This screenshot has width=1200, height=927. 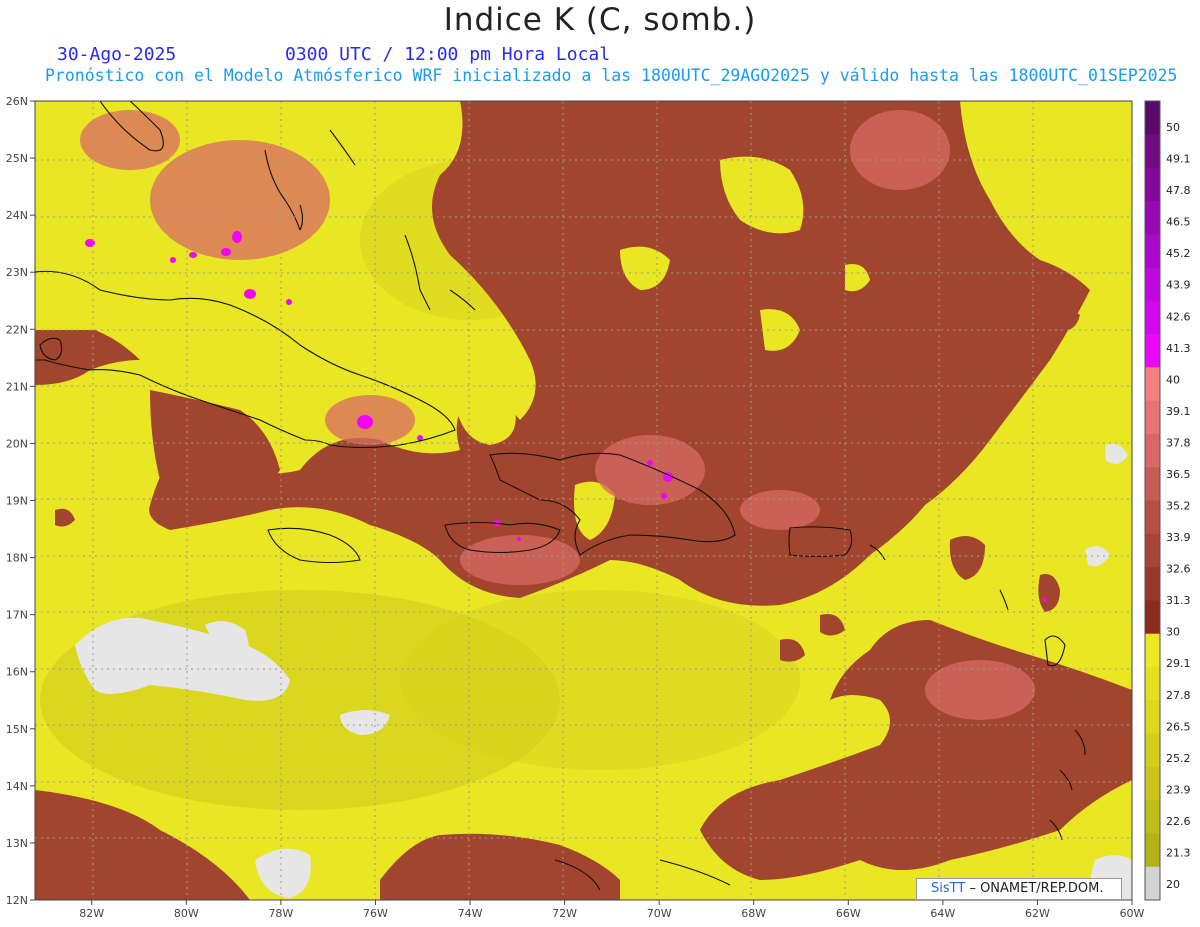 I want to click on lat-tick-label: 22N, so click(x=17, y=329).